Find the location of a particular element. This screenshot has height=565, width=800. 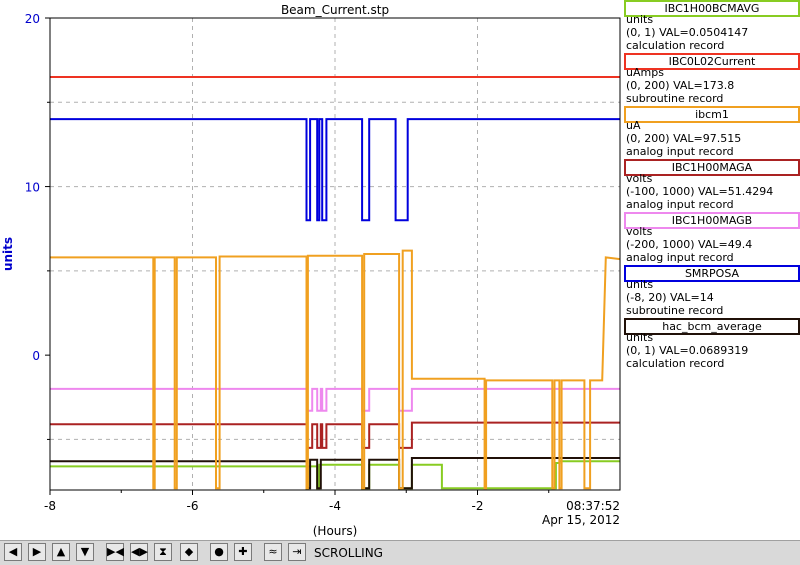

stop-icon: ● is located at coordinates (219, 551).